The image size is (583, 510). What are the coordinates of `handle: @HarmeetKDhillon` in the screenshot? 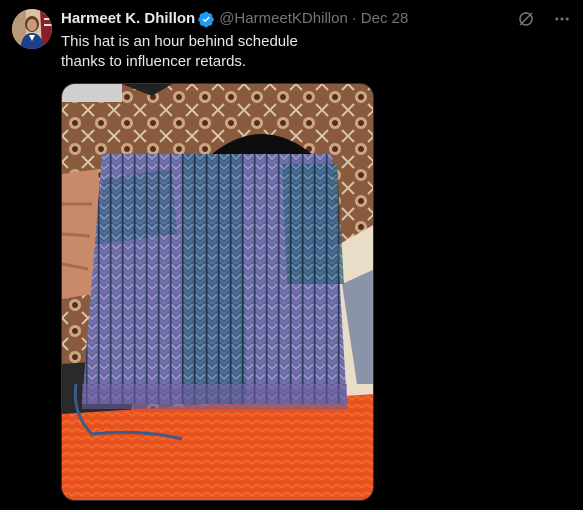 It's located at (283, 19).